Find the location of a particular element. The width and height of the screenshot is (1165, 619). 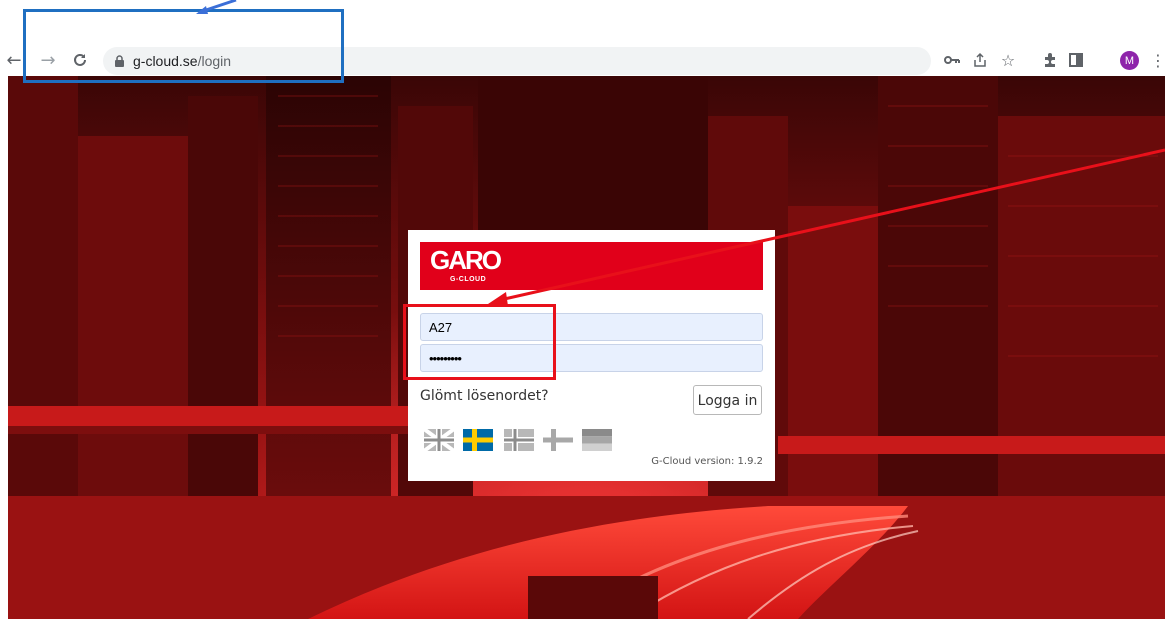

annotation-arrowhead-blue is located at coordinates (202, 10).